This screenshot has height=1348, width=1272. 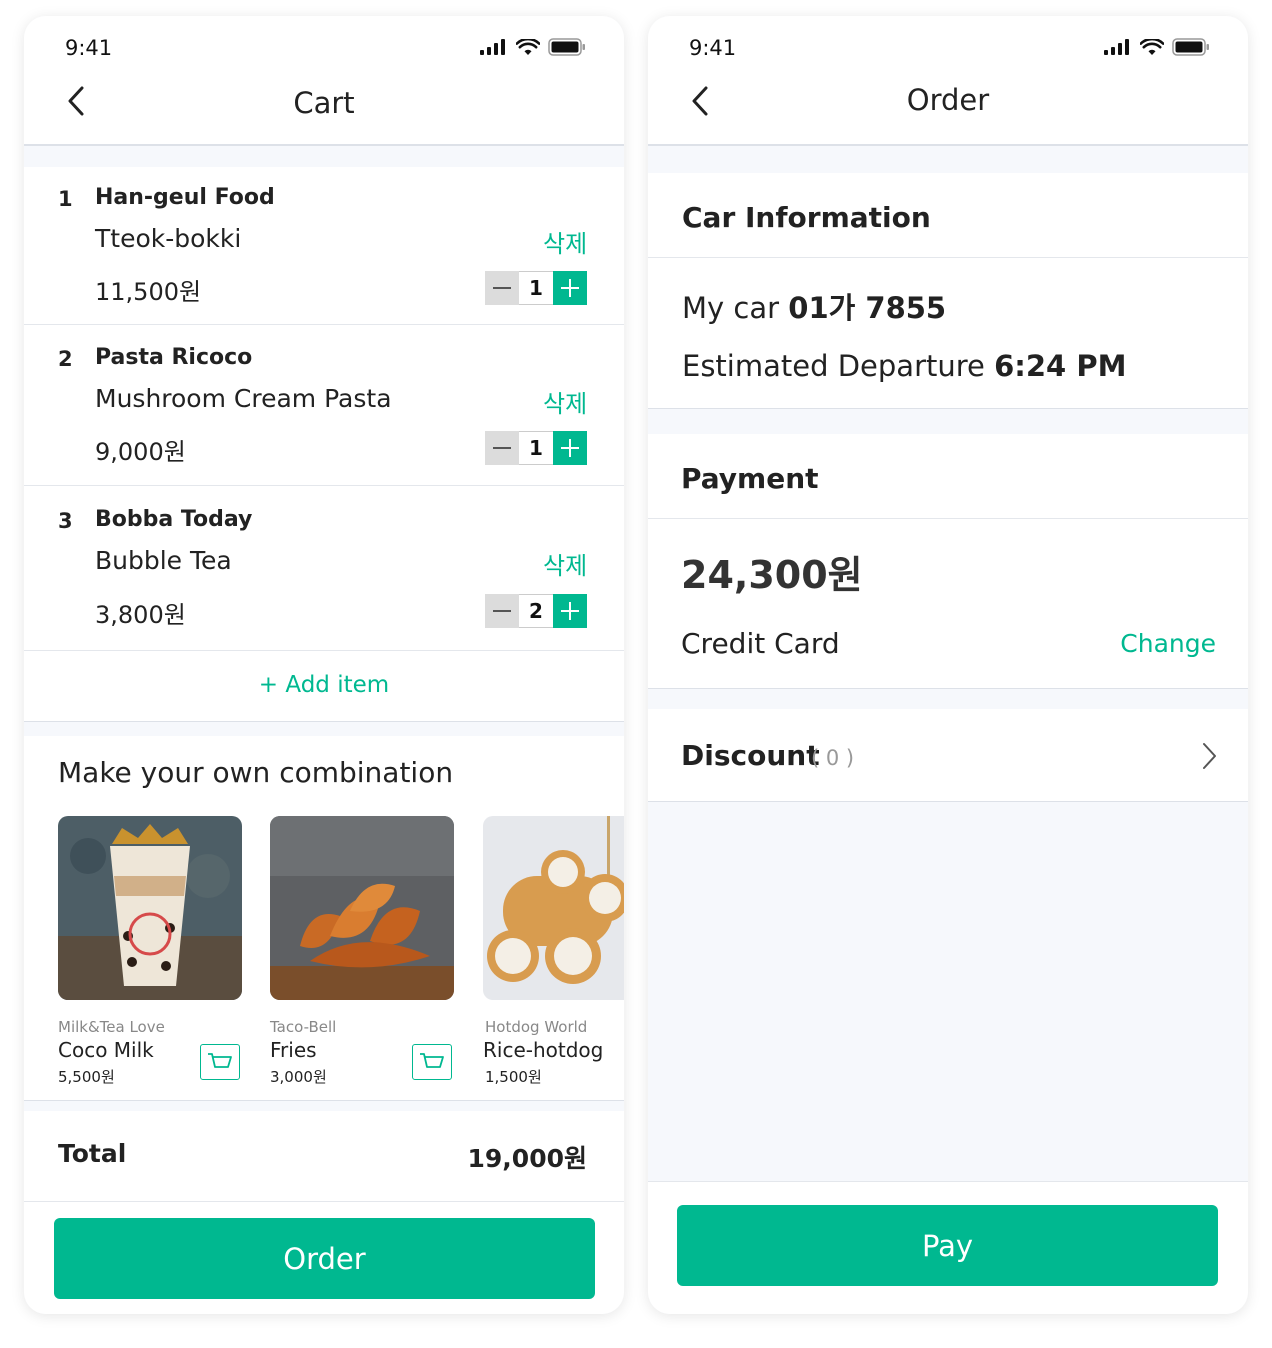 What do you see at coordinates (324, 1258) in the screenshot?
I see `order-button: Order` at bounding box center [324, 1258].